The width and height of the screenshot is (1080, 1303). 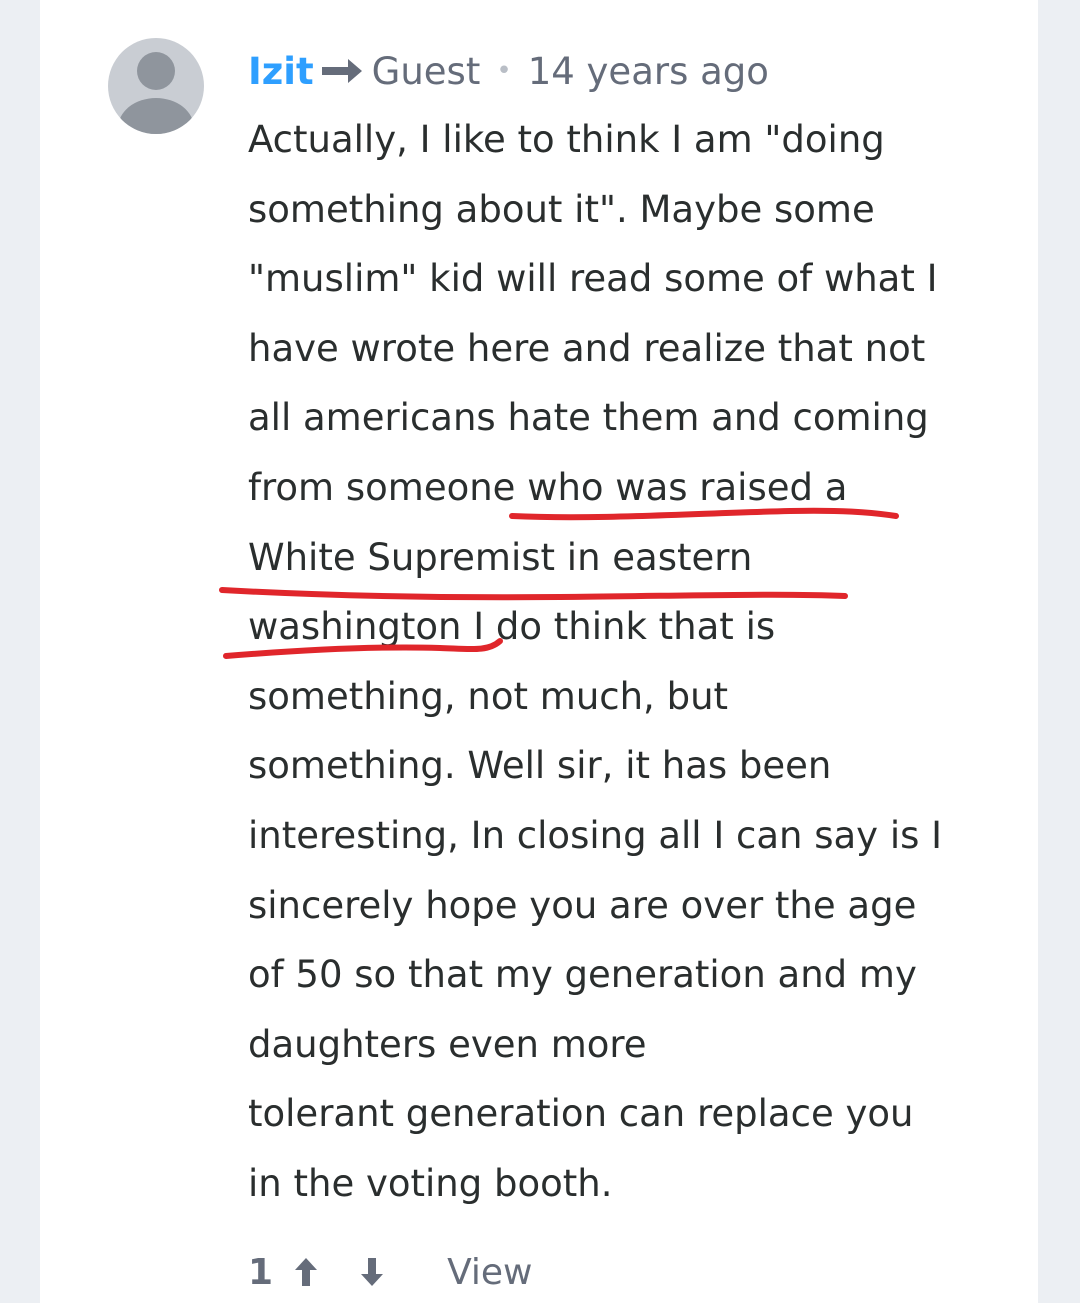 What do you see at coordinates (581, 1114) in the screenshot?
I see `comment-line: tolerant generation can replace you` at bounding box center [581, 1114].